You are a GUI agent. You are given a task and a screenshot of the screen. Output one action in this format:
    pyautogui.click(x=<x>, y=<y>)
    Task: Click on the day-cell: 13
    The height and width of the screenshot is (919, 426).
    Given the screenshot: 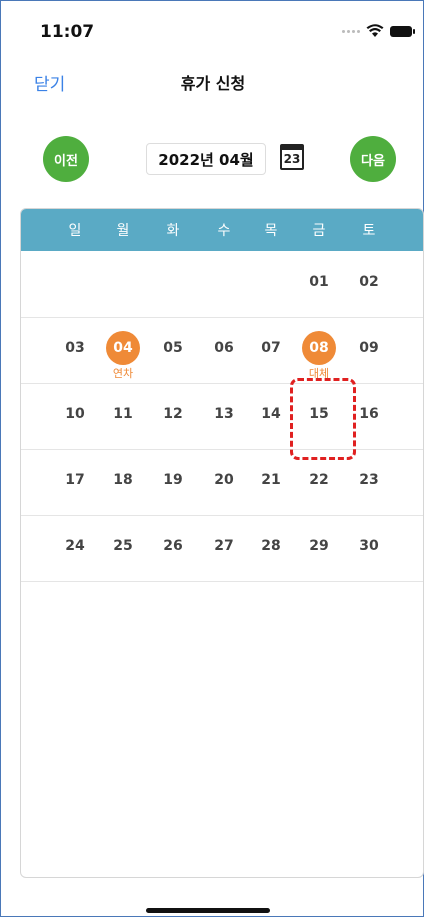 What is the action you would take?
    pyautogui.click(x=224, y=416)
    